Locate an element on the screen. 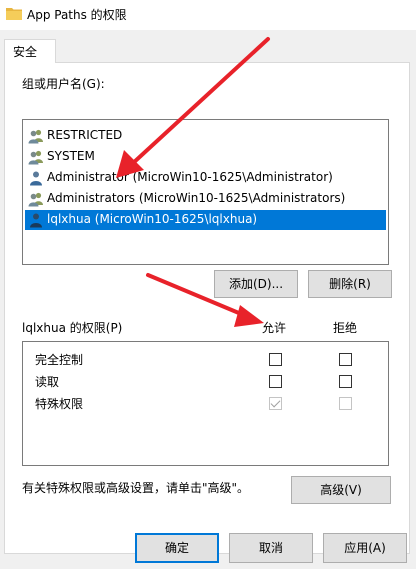 This screenshot has height=569, width=416. permission-row-read: 读取 is located at coordinates (205, 381).